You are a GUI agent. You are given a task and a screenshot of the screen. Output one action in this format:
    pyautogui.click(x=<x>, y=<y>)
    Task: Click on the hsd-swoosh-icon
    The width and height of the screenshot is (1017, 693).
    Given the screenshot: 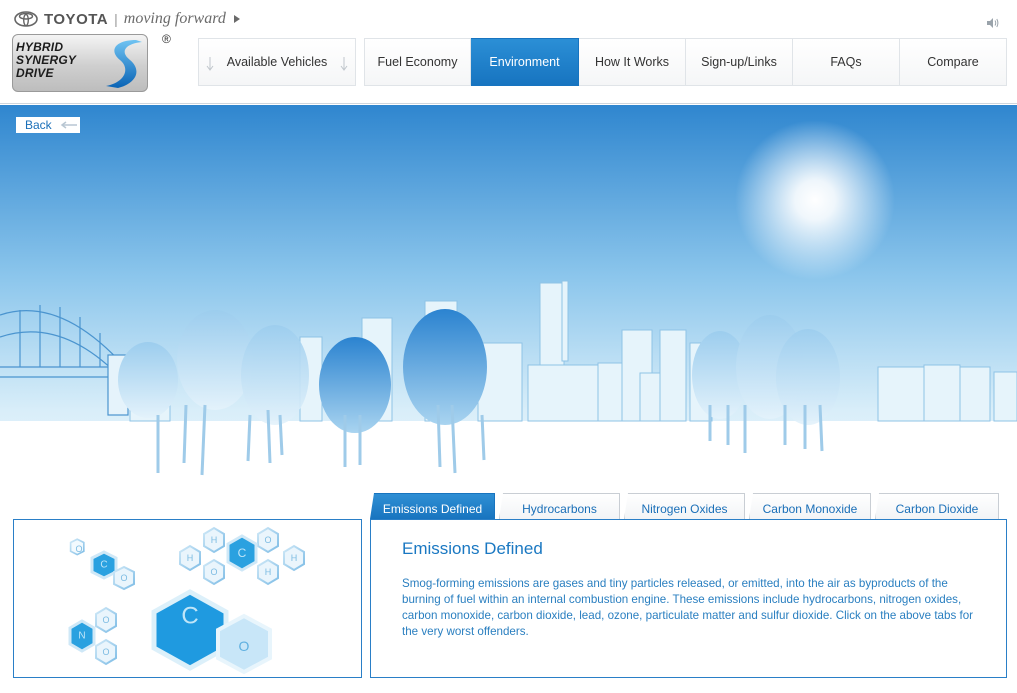 What is the action you would take?
    pyautogui.click(x=124, y=64)
    